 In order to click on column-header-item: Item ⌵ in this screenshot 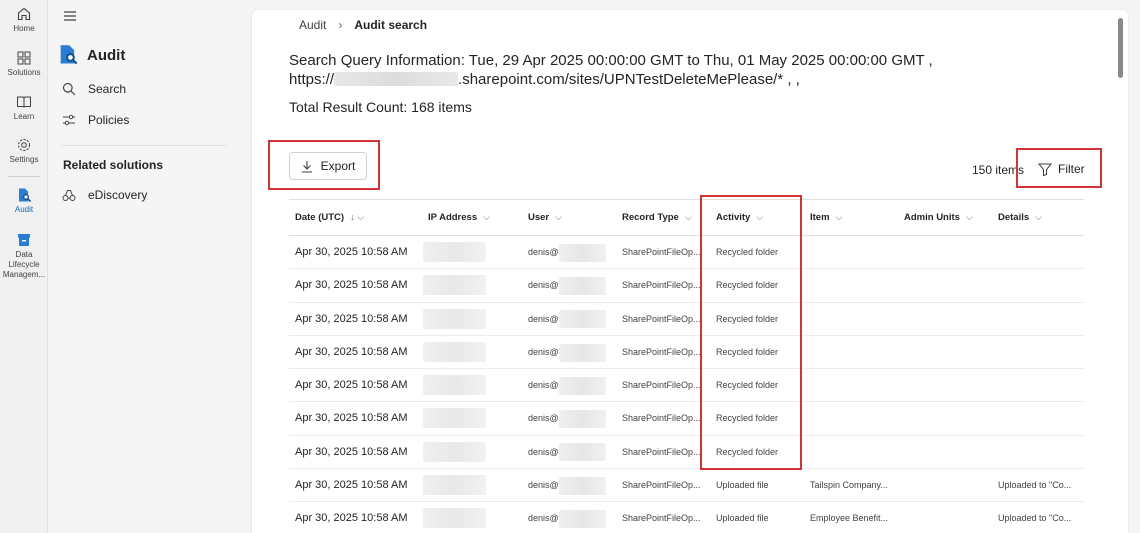, I will do `click(826, 217)`.